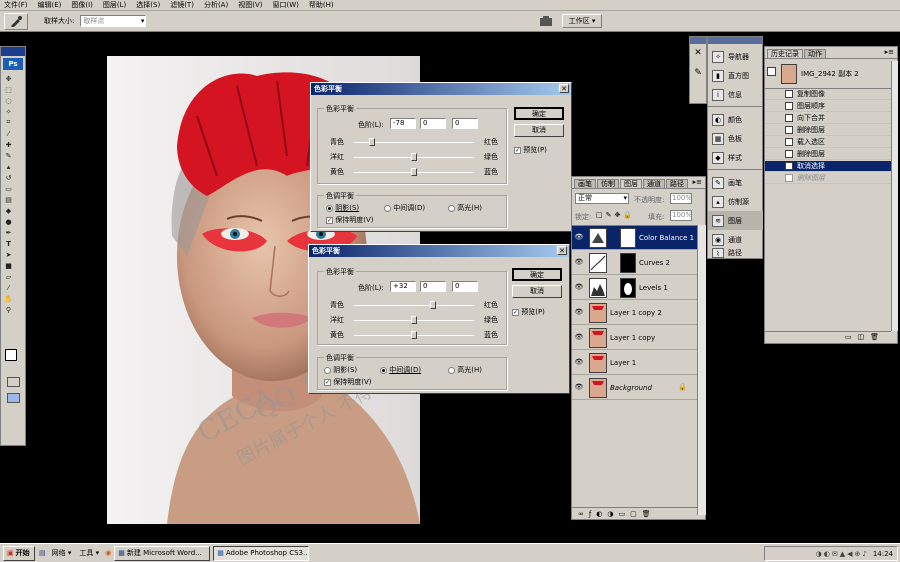 The width and height of the screenshot is (900, 562). Describe the element at coordinates (8, 287) in the screenshot. I see `eyedropper-tool-icon: ⁄` at that location.